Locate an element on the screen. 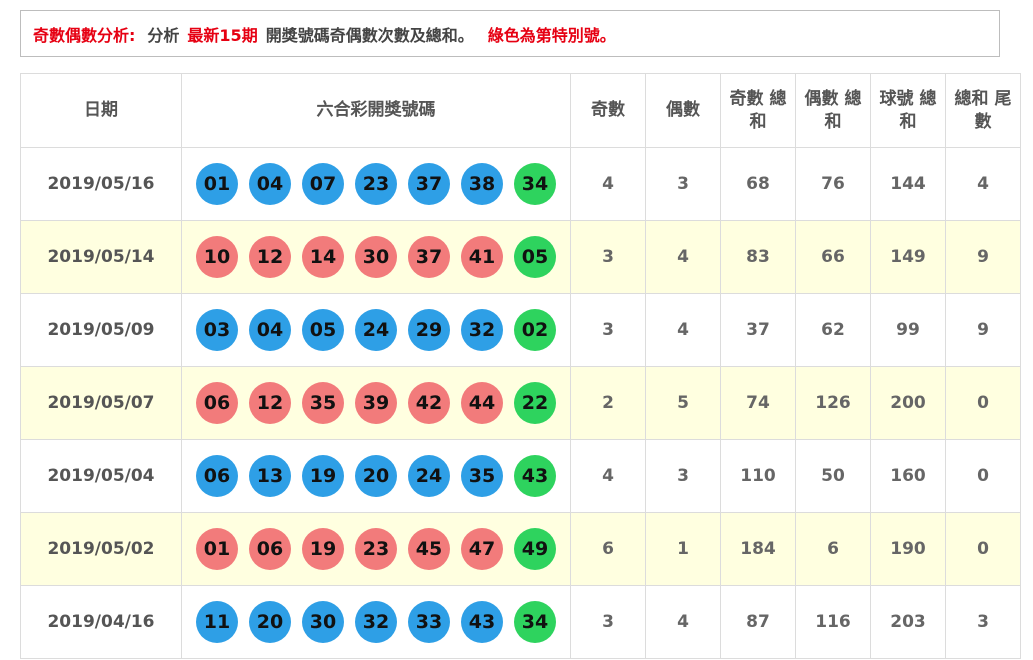 The image size is (1033, 660). ball-group: 10 12 14 30 37 41 05 is located at coordinates (376, 257).